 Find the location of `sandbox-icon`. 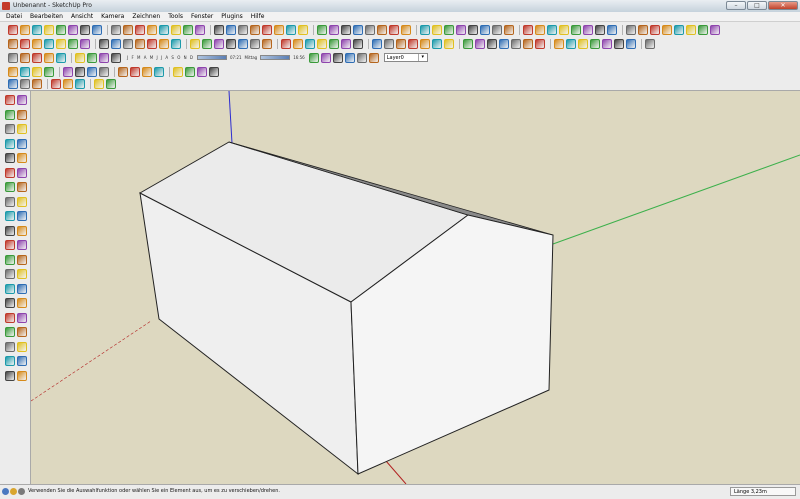

sandbox-icon is located at coordinates (334, 43).